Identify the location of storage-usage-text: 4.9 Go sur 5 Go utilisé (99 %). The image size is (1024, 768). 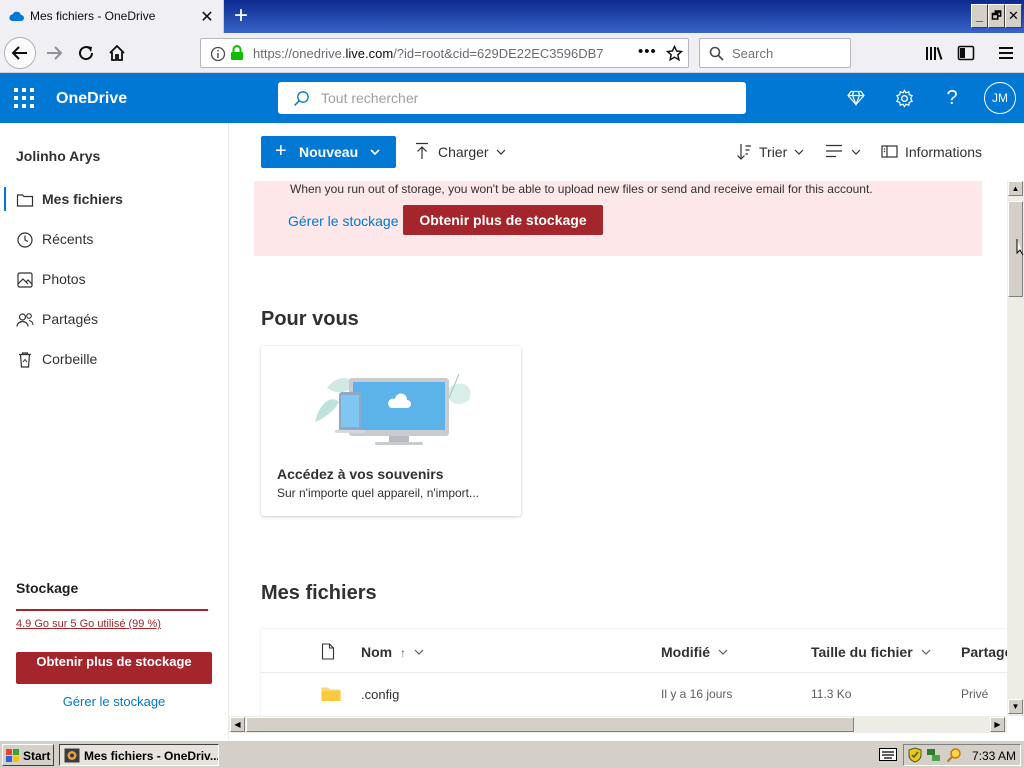
(88, 624).